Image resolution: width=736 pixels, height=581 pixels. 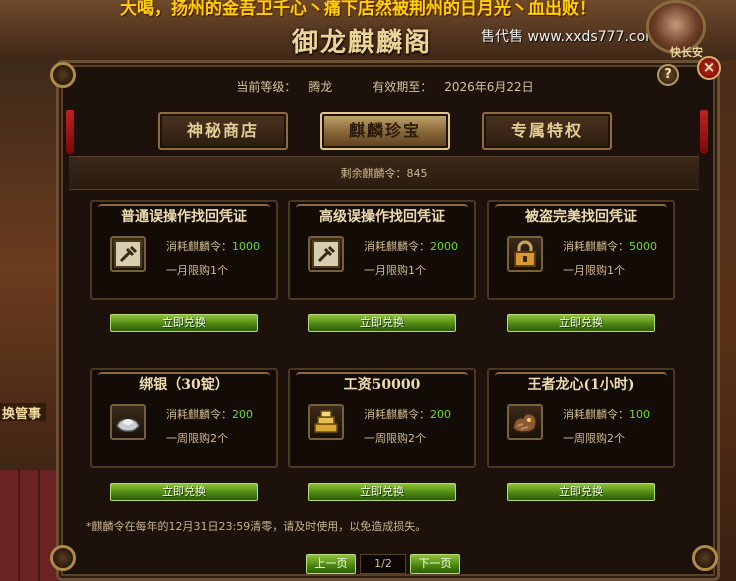 I want to click on cost-value: 1000, so click(x=246, y=246).